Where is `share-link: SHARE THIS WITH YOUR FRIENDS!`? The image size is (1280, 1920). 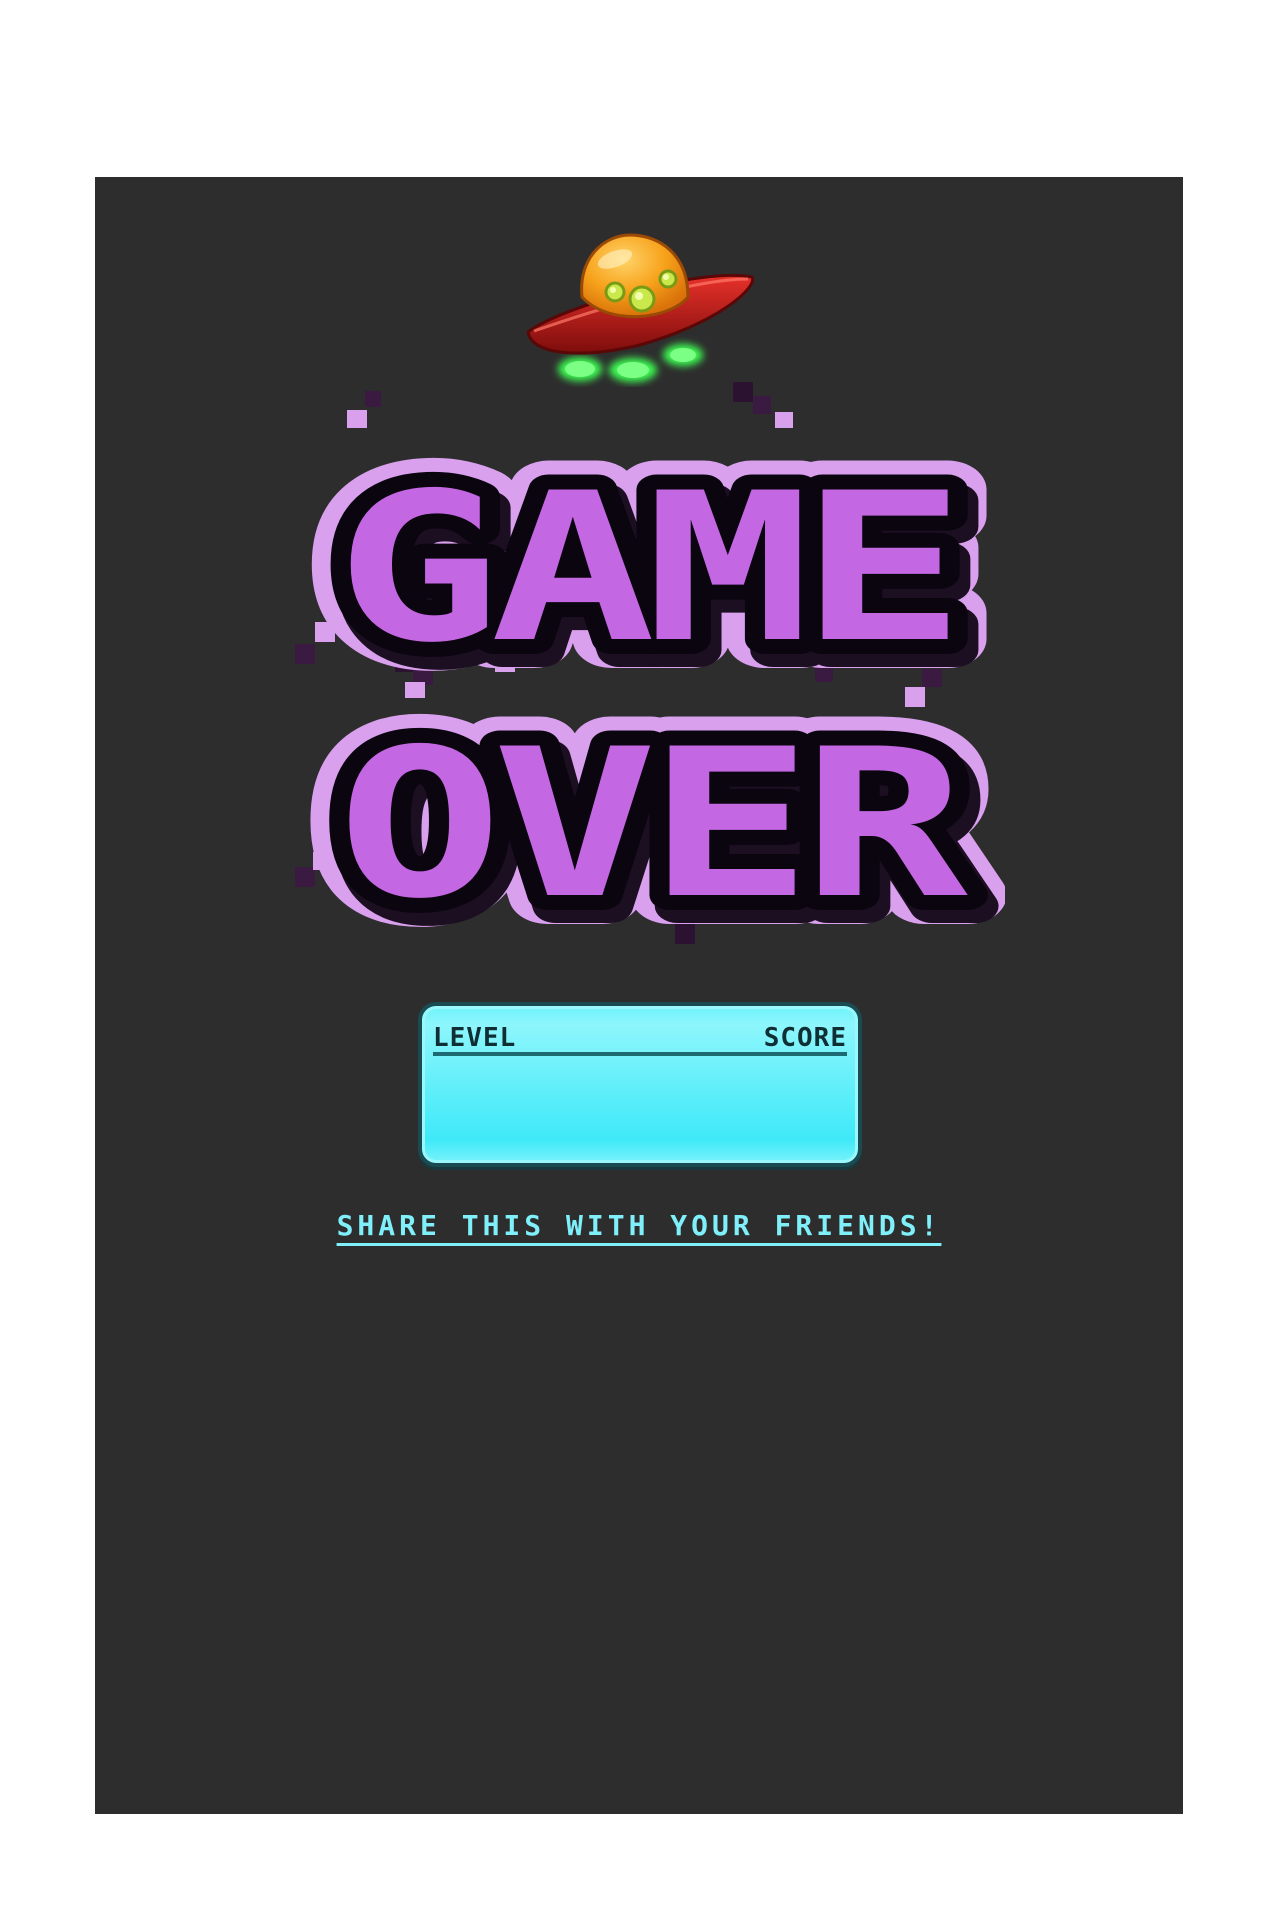
share-link: SHARE THIS WITH YOUR FRIENDS! is located at coordinates (639, 1225).